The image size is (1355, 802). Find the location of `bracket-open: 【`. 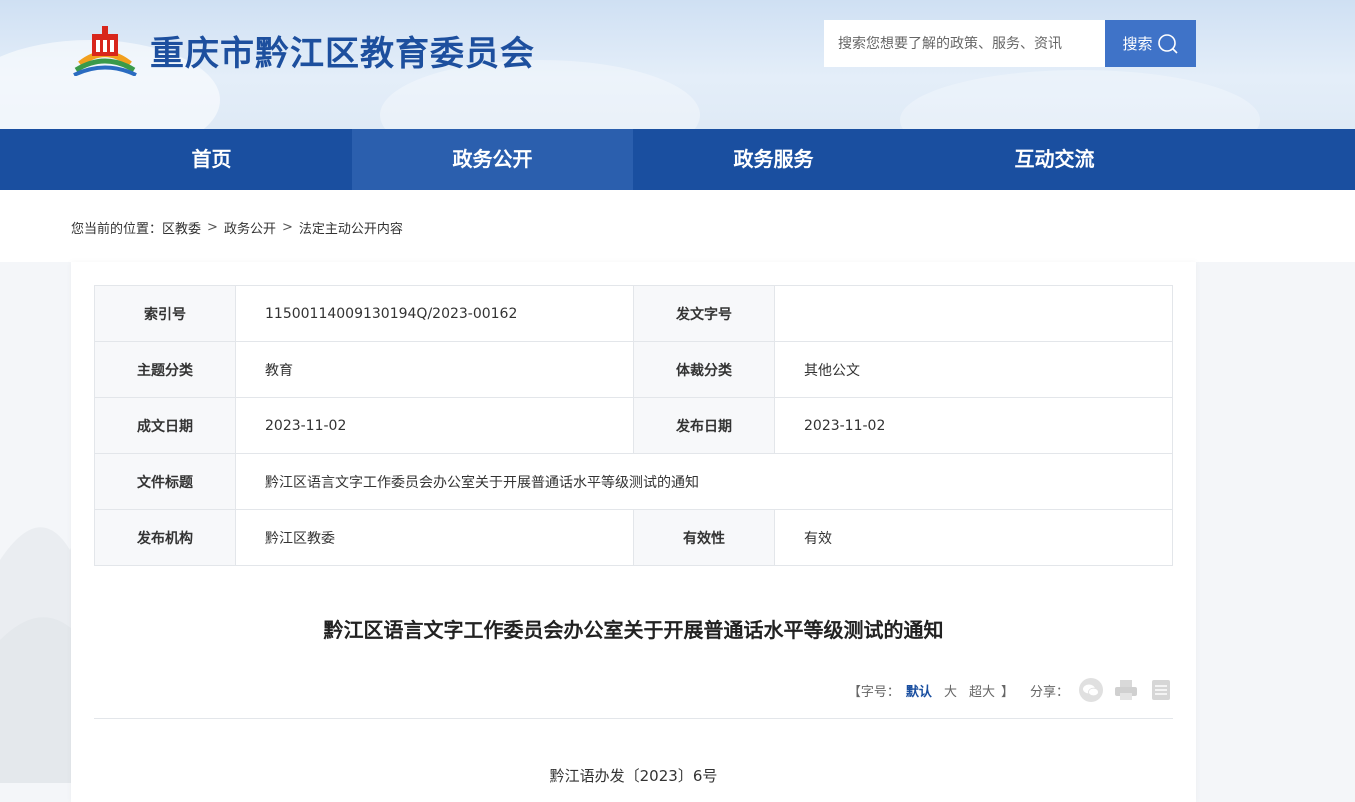

bracket-open: 【 is located at coordinates (854, 692).